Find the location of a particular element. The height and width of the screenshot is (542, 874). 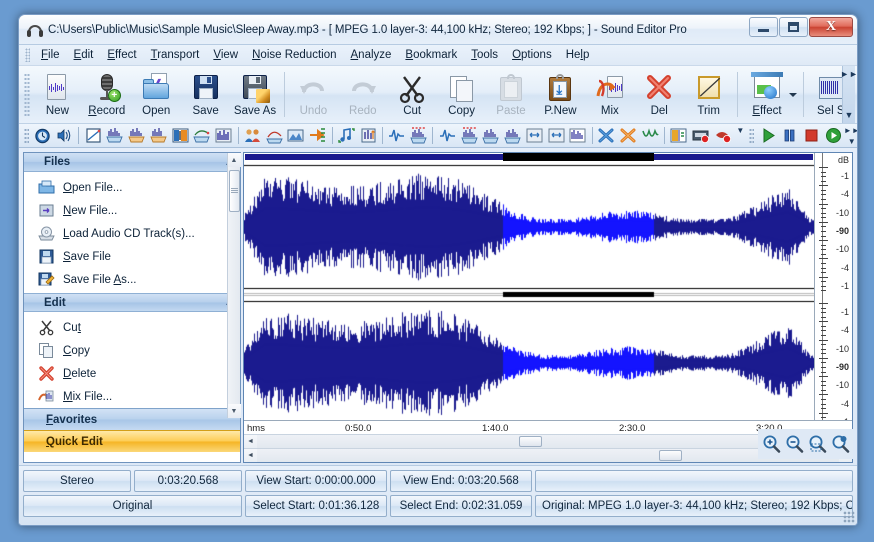

stop-button is located at coordinates (812, 136).